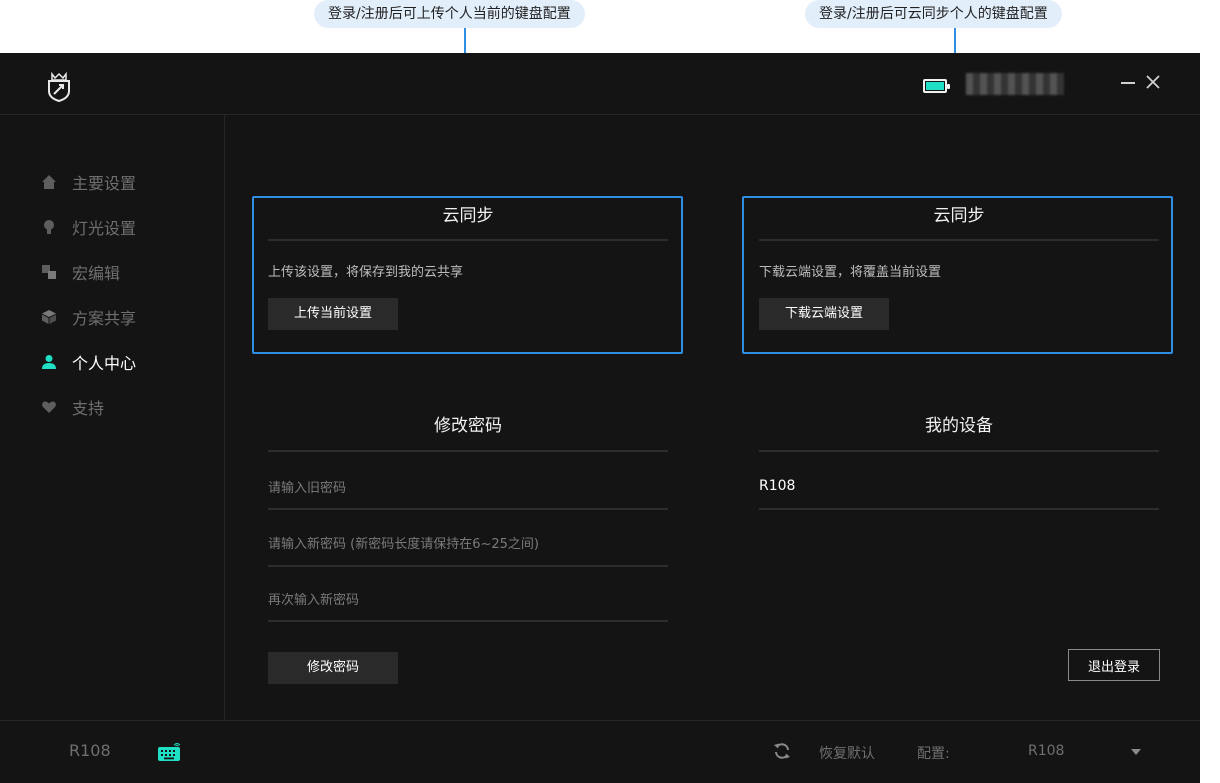  Describe the element at coordinates (847, 753) in the screenshot. I see `restore-default-button: 恢复默认` at that location.